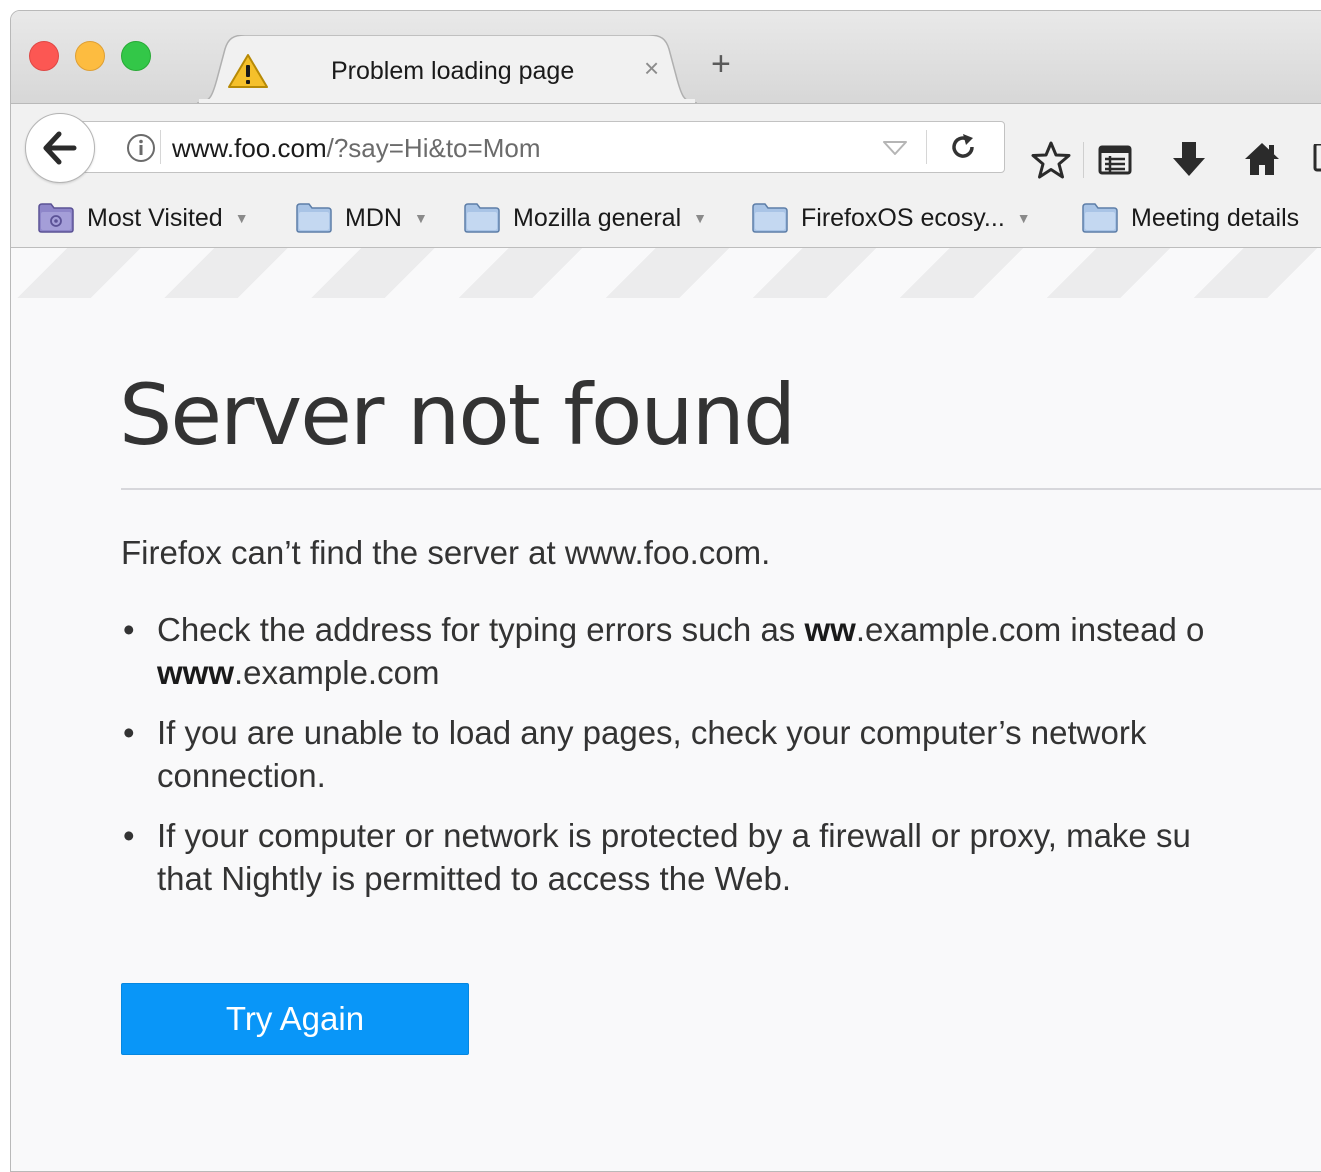 This screenshot has width=1321, height=1172. What do you see at coordinates (433, 148) in the screenshot?
I see `url-path: /?say=Hi&to=Mom` at bounding box center [433, 148].